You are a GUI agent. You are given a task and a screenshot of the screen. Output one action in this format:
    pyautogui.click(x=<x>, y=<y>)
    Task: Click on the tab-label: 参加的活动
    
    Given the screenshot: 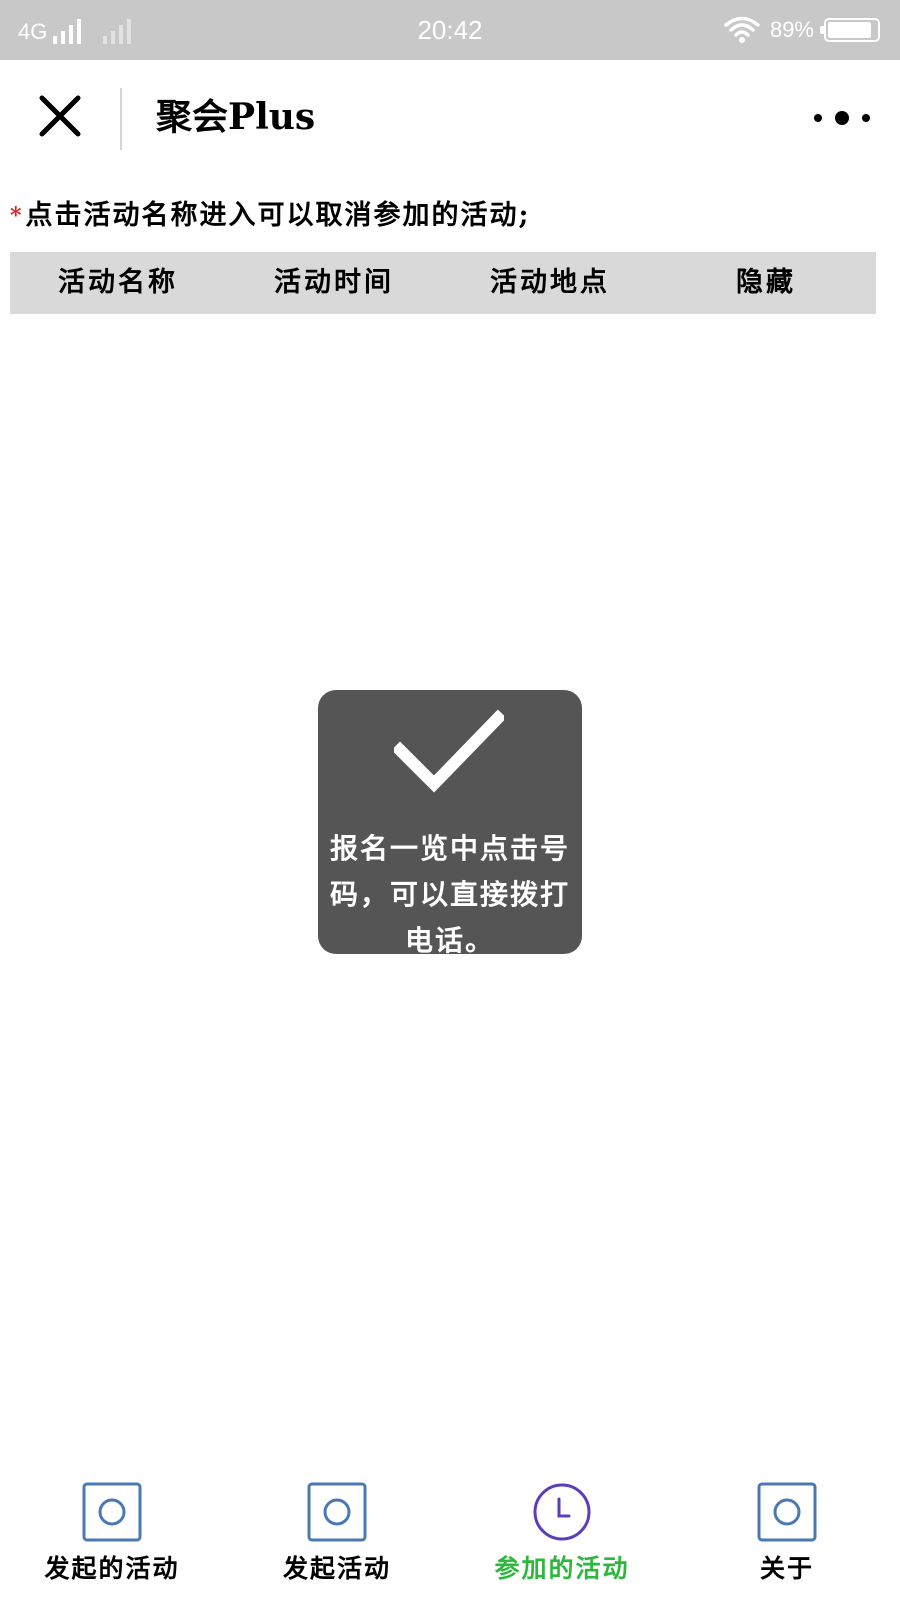 What is the action you would take?
    pyautogui.click(x=562, y=1568)
    